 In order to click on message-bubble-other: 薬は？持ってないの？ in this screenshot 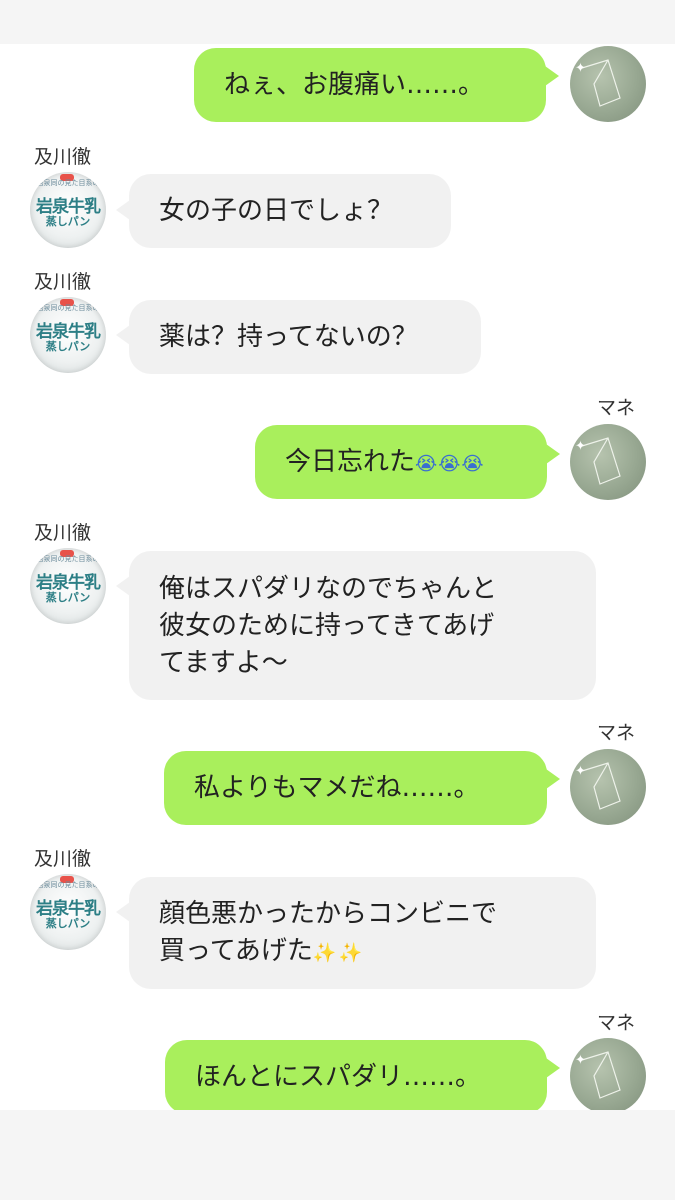, I will do `click(305, 337)`.